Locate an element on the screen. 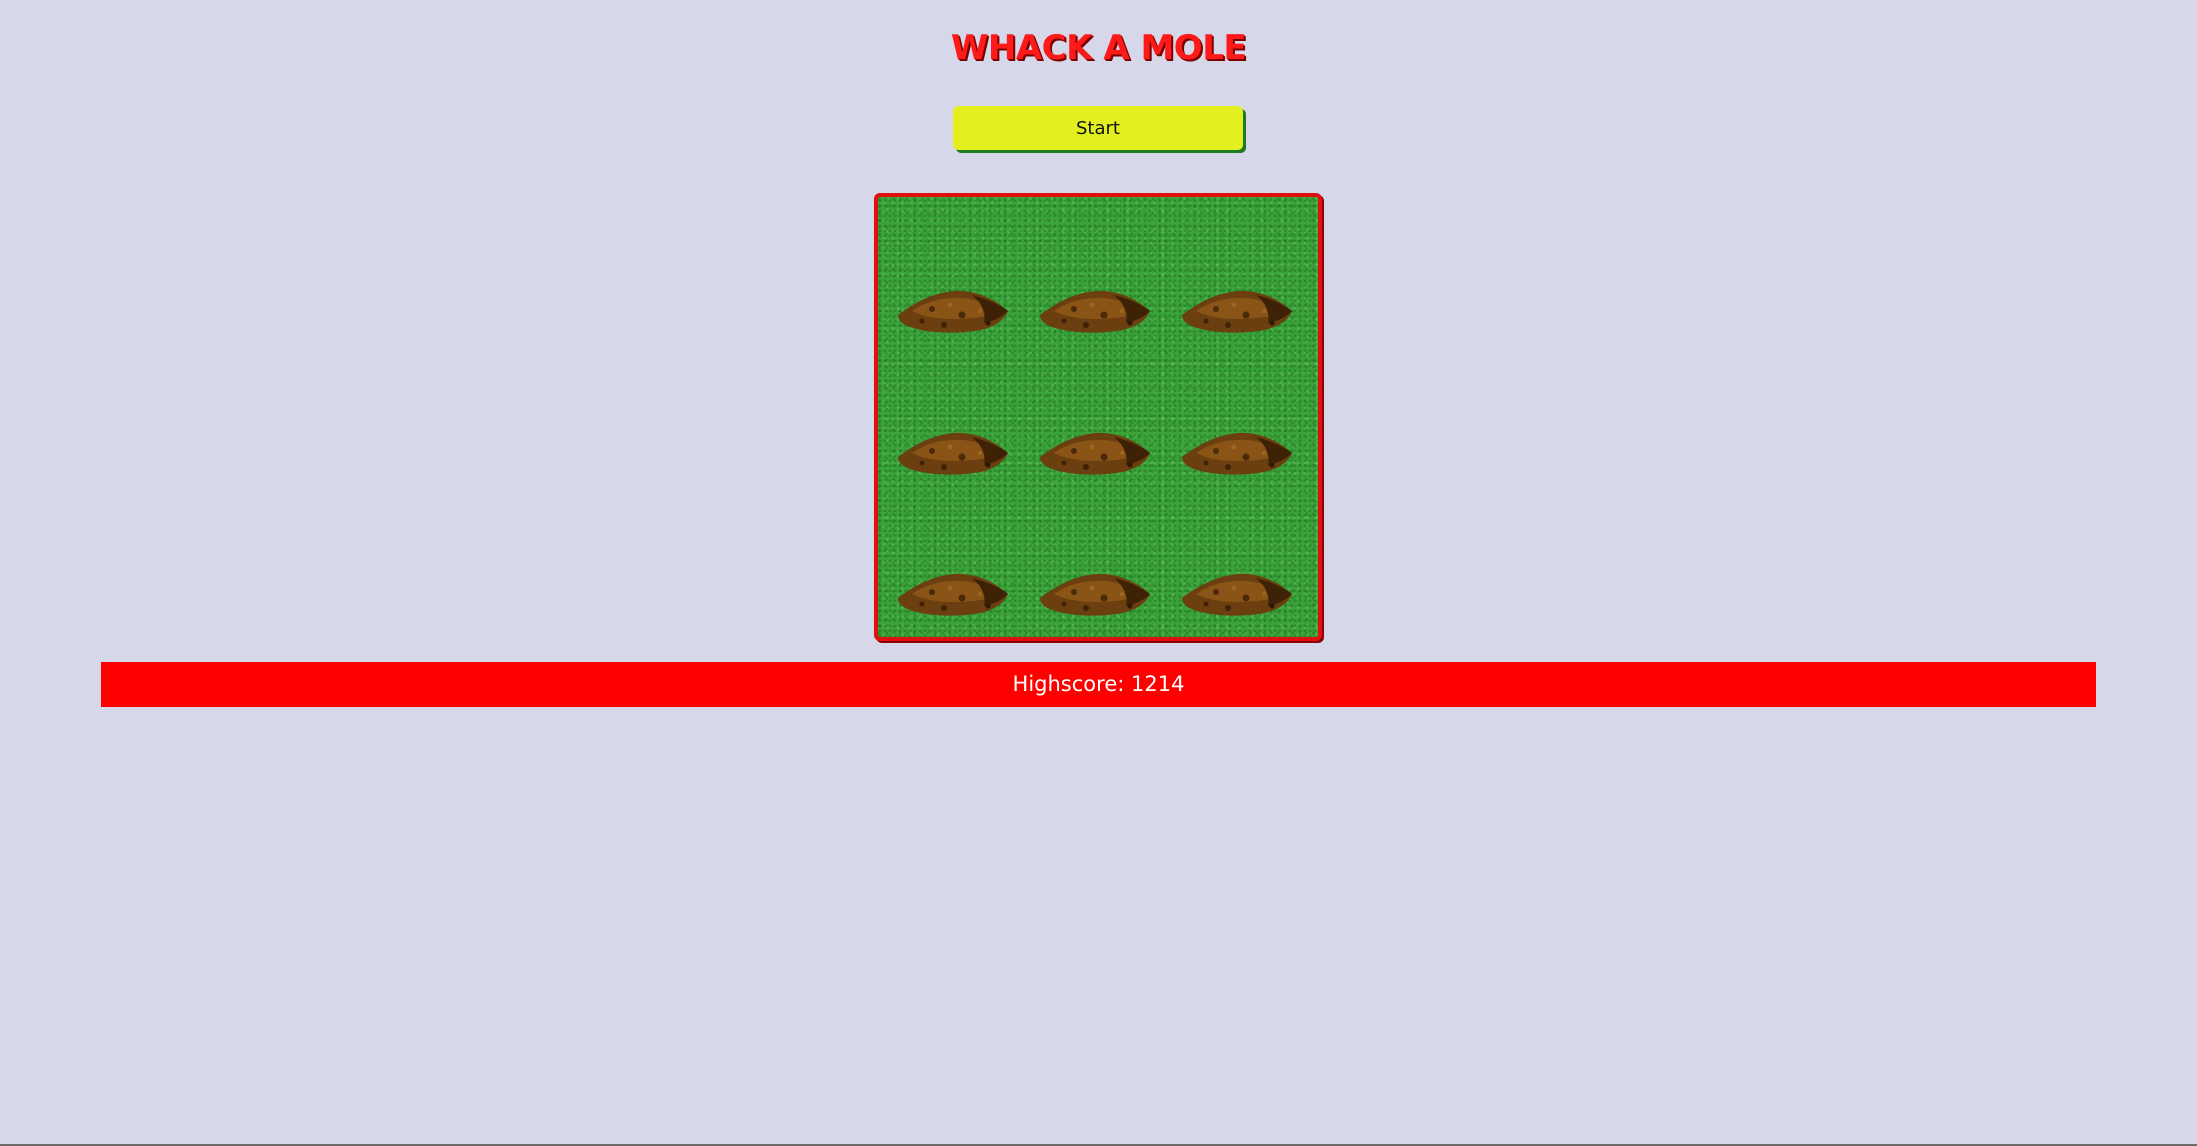  highscore-text: Highscore: 1214 is located at coordinates (1098, 684).